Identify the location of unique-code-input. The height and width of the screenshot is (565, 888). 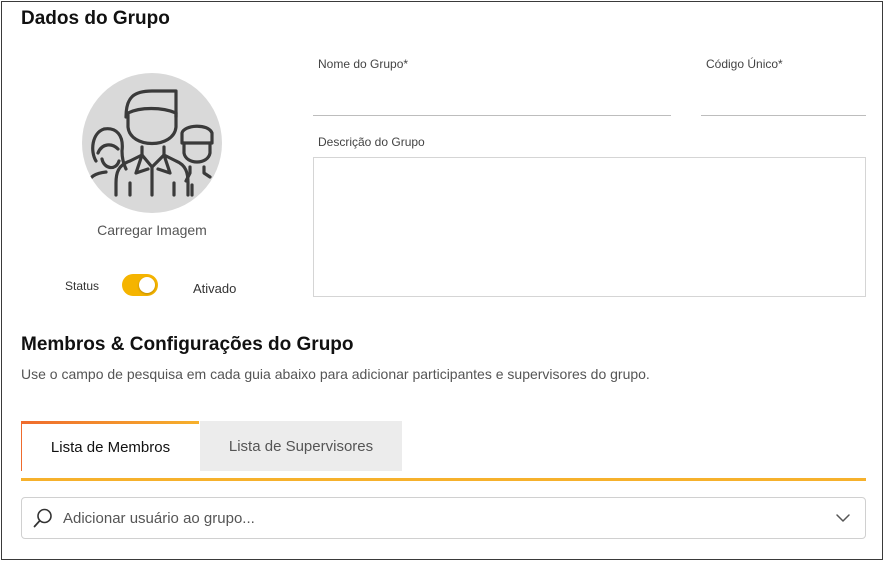
(783, 104).